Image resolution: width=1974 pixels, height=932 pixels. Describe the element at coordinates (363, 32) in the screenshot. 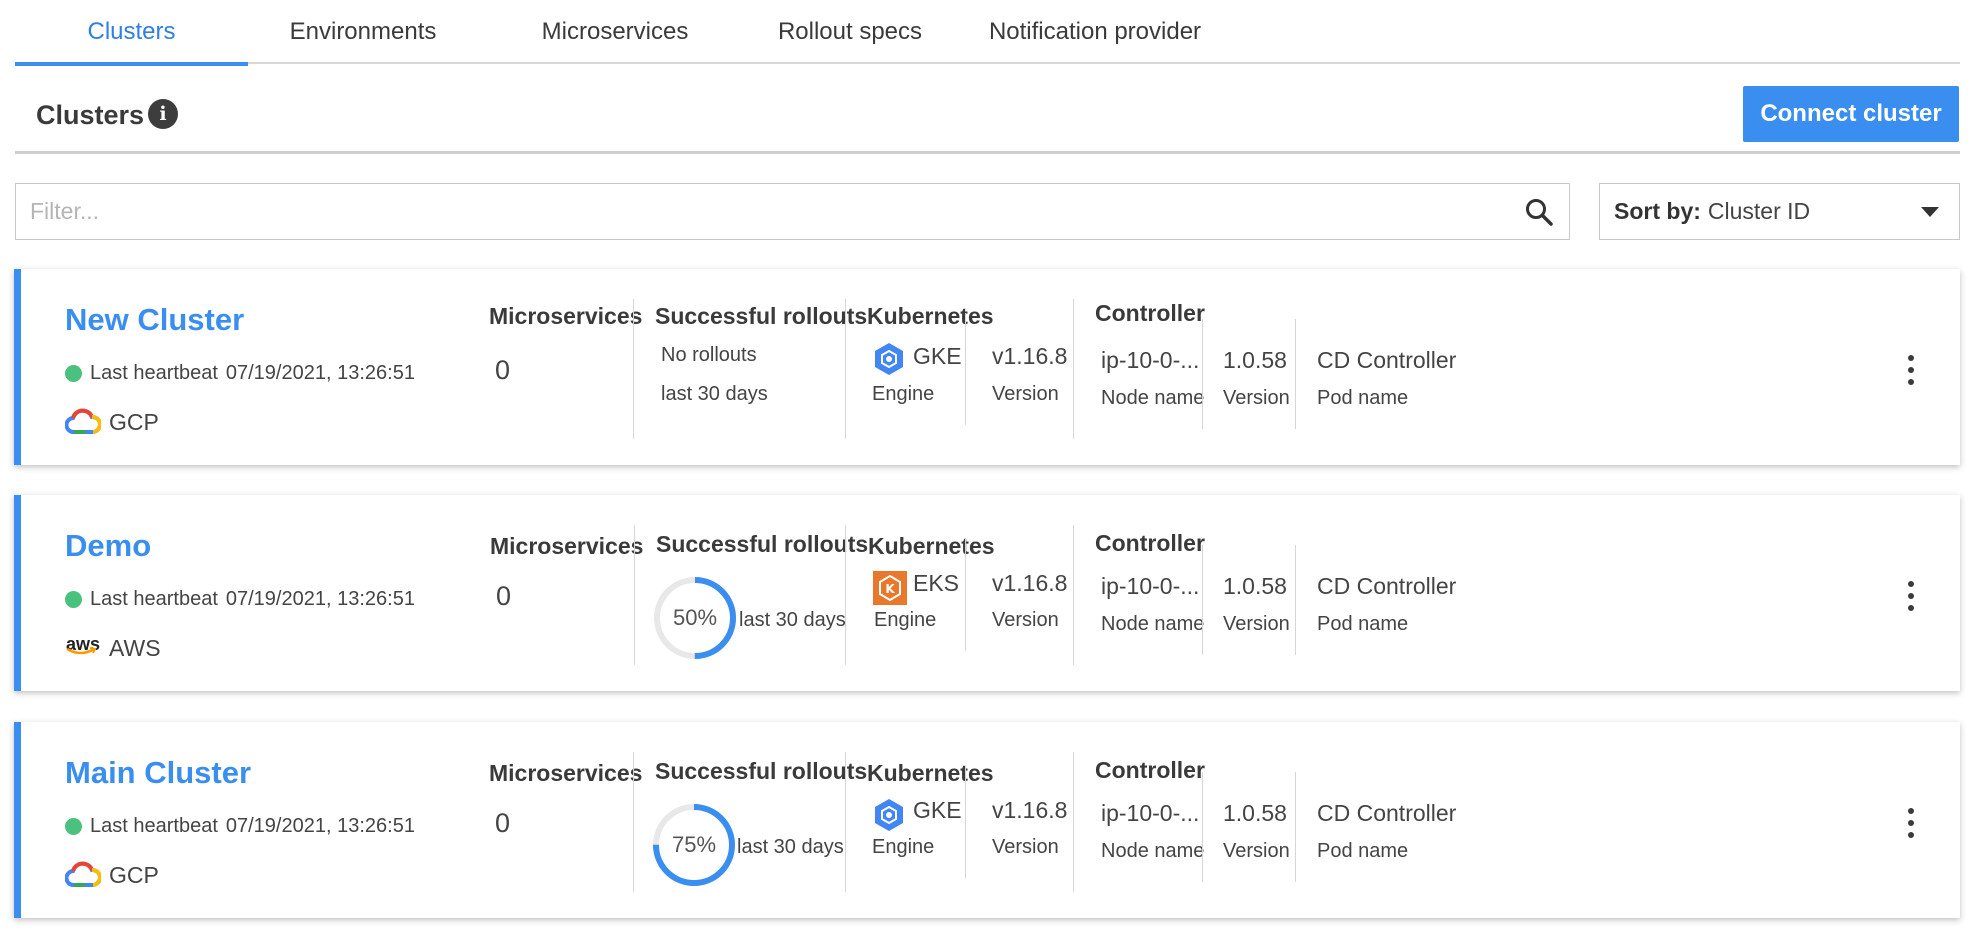

I see `tab-environments: Environments` at that location.